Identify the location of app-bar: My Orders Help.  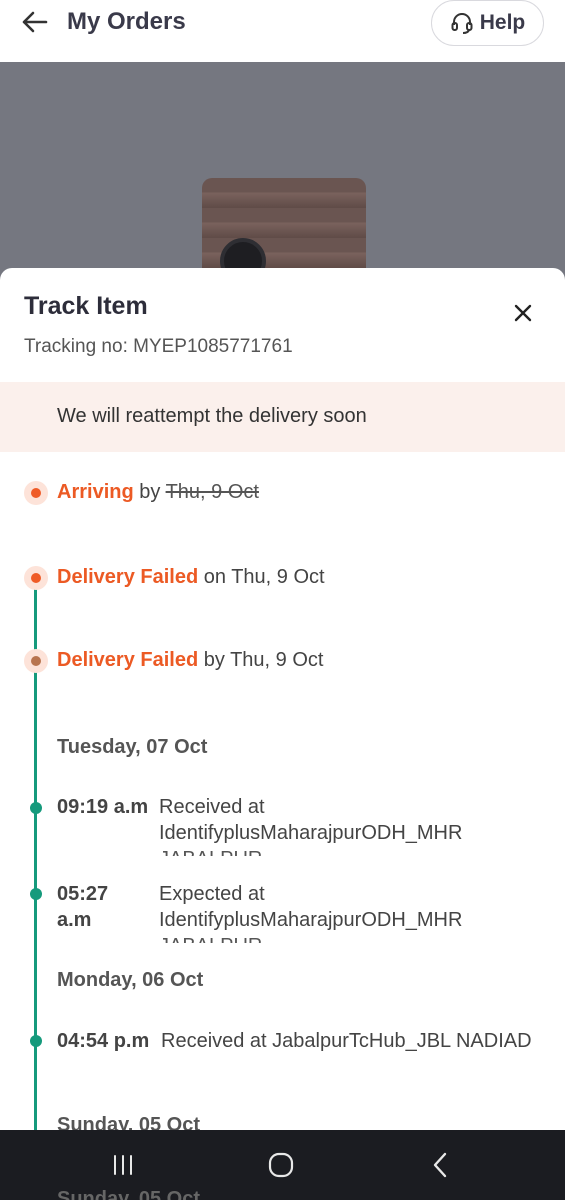
(282, 31).